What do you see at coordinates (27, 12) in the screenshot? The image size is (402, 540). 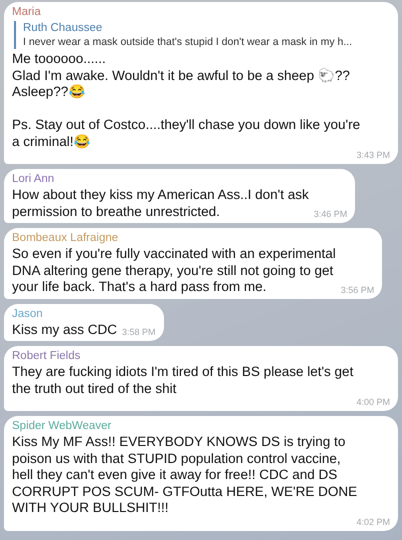 I see `sender-name: Maria` at bounding box center [27, 12].